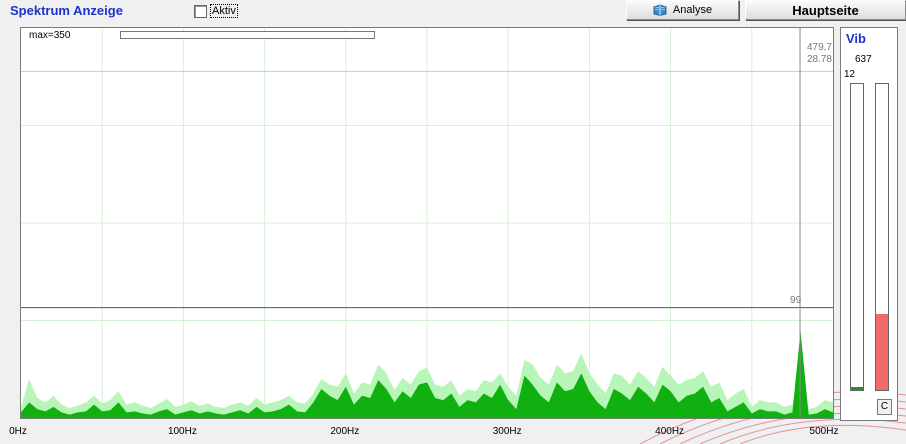  What do you see at coordinates (345, 431) in the screenshot?
I see `x-tick-label: 200Hz` at bounding box center [345, 431].